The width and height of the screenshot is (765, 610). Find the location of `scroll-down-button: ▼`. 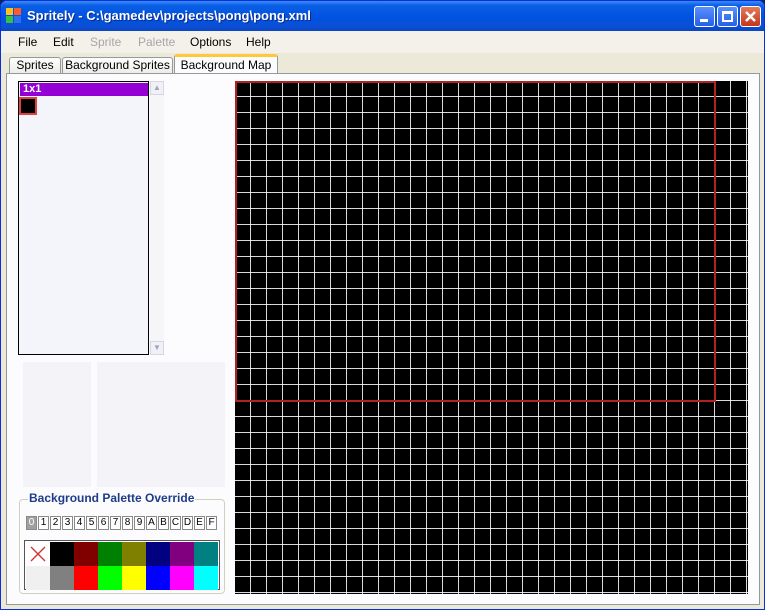

scroll-down-button: ▼ is located at coordinates (157, 348).